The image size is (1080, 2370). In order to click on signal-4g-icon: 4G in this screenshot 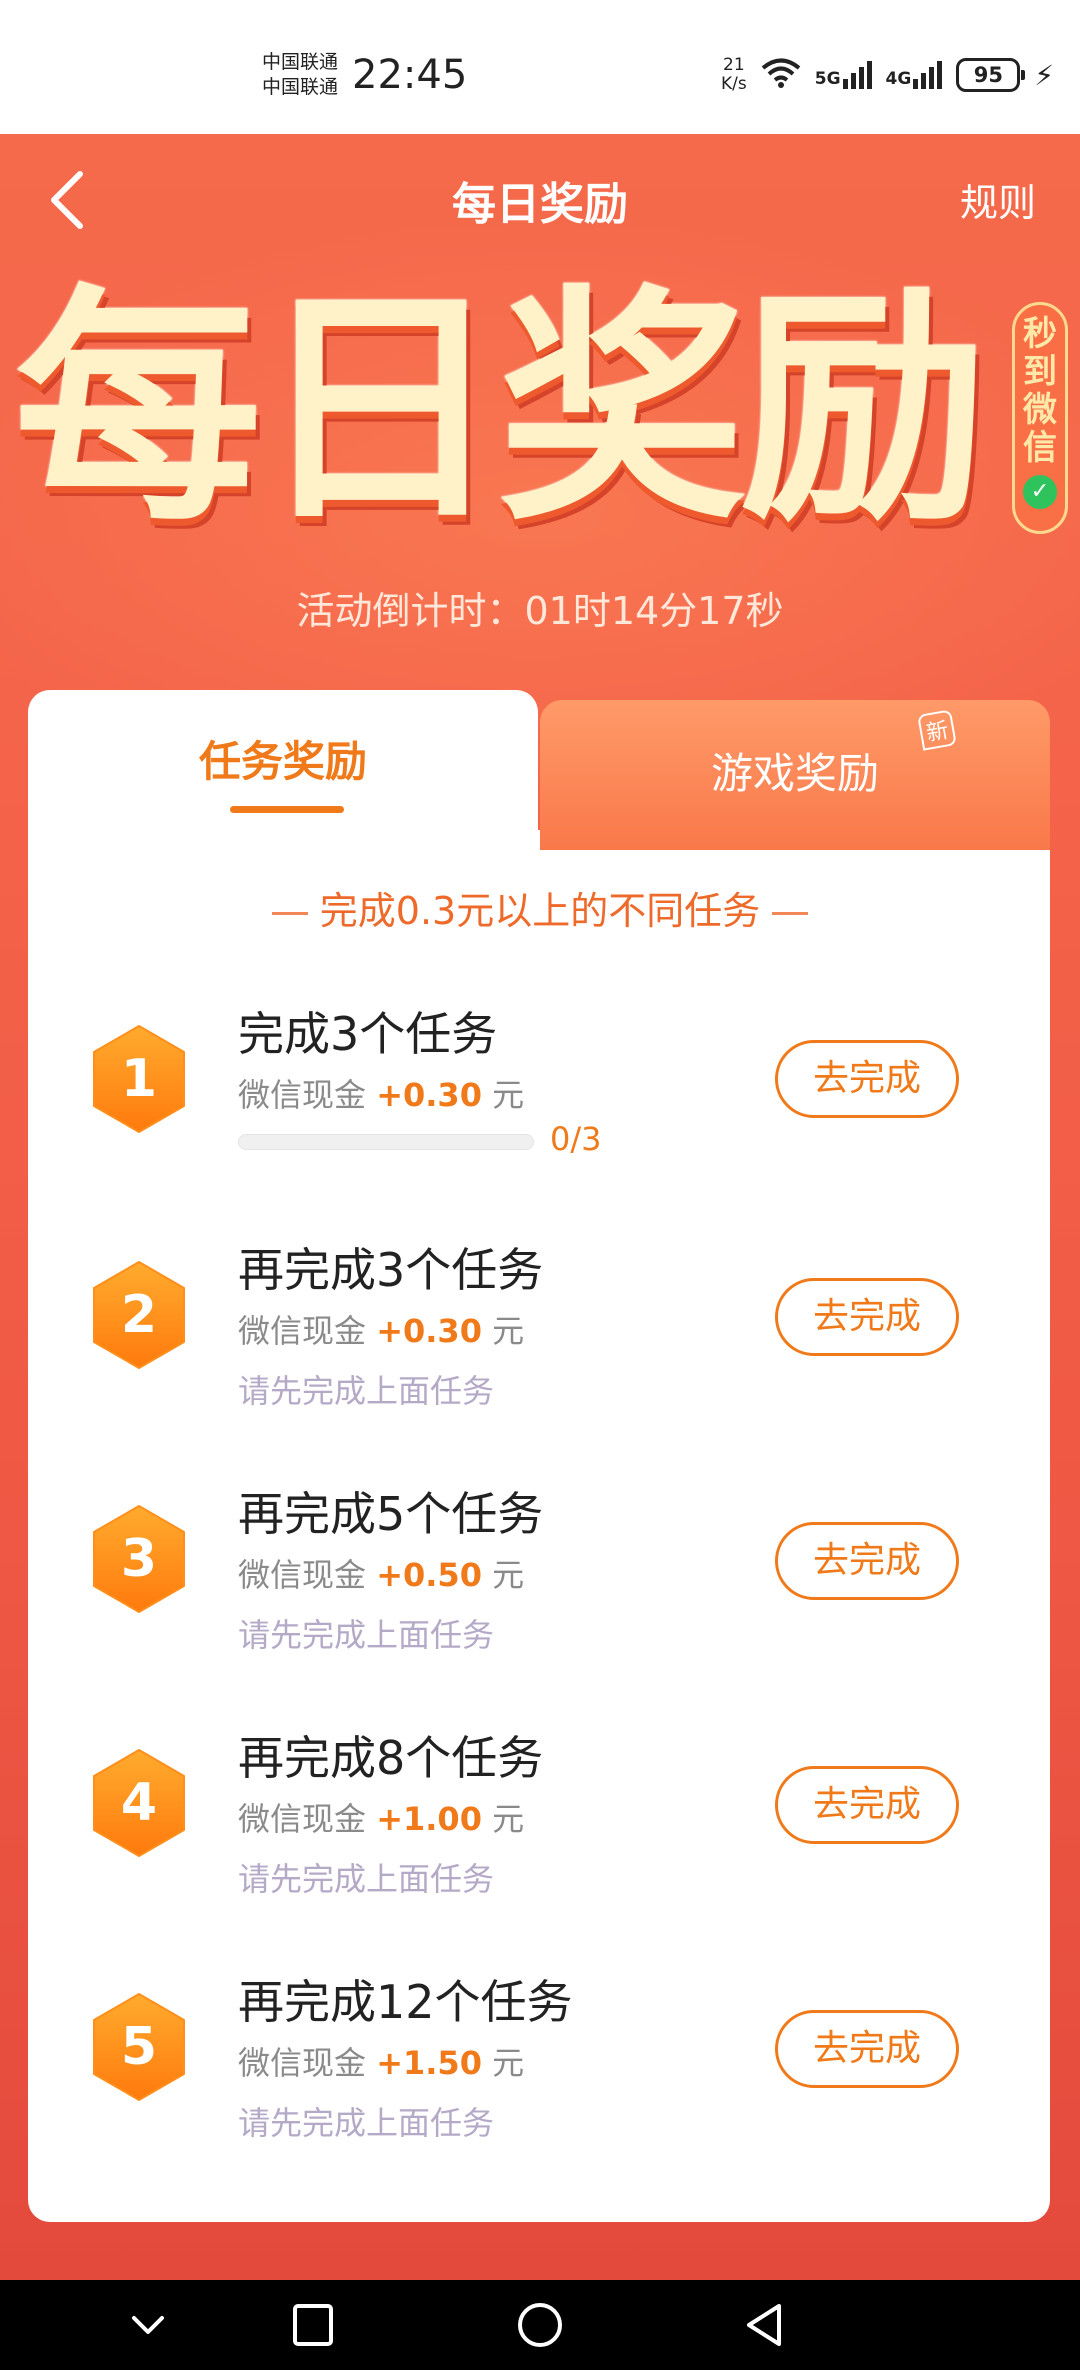, I will do `click(914, 75)`.